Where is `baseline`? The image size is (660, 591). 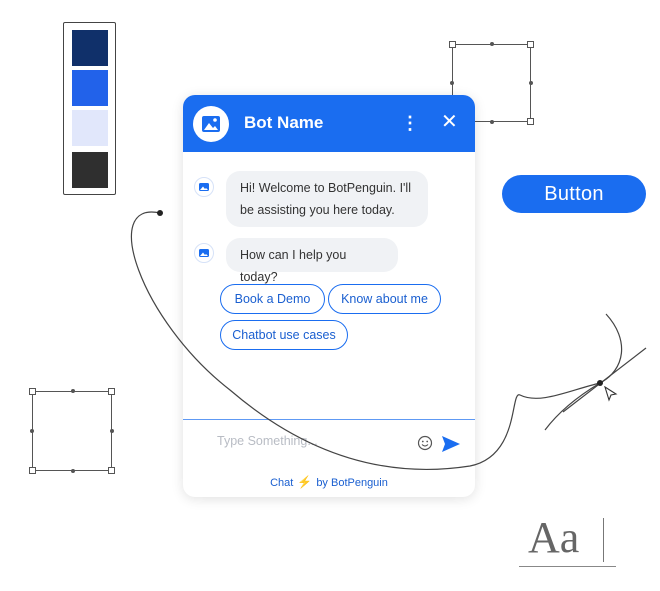
baseline is located at coordinates (567, 566).